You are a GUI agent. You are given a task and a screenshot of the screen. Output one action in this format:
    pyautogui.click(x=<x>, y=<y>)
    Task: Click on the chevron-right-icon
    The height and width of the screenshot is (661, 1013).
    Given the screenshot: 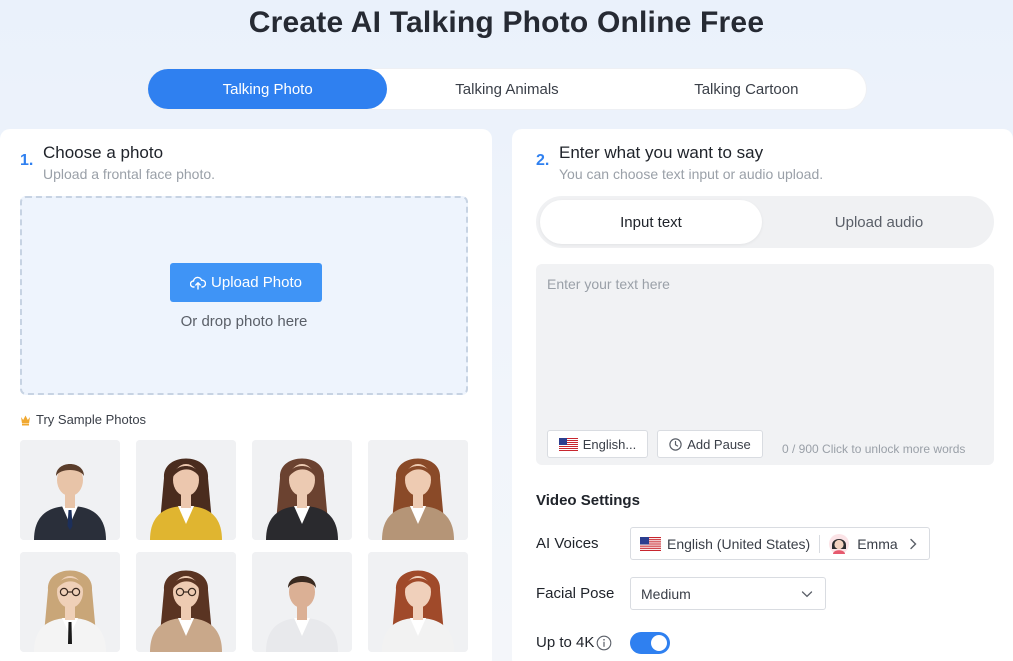 What is the action you would take?
    pyautogui.click(x=913, y=543)
    